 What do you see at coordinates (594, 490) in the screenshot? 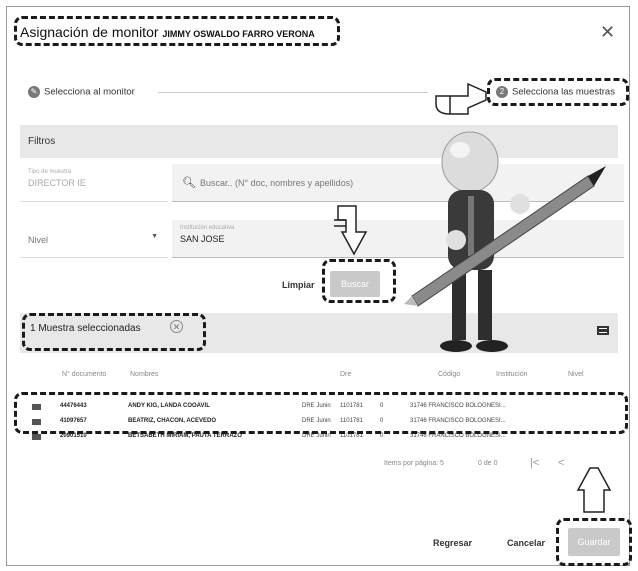
I see `pointing-up-hand-icon` at bounding box center [594, 490].